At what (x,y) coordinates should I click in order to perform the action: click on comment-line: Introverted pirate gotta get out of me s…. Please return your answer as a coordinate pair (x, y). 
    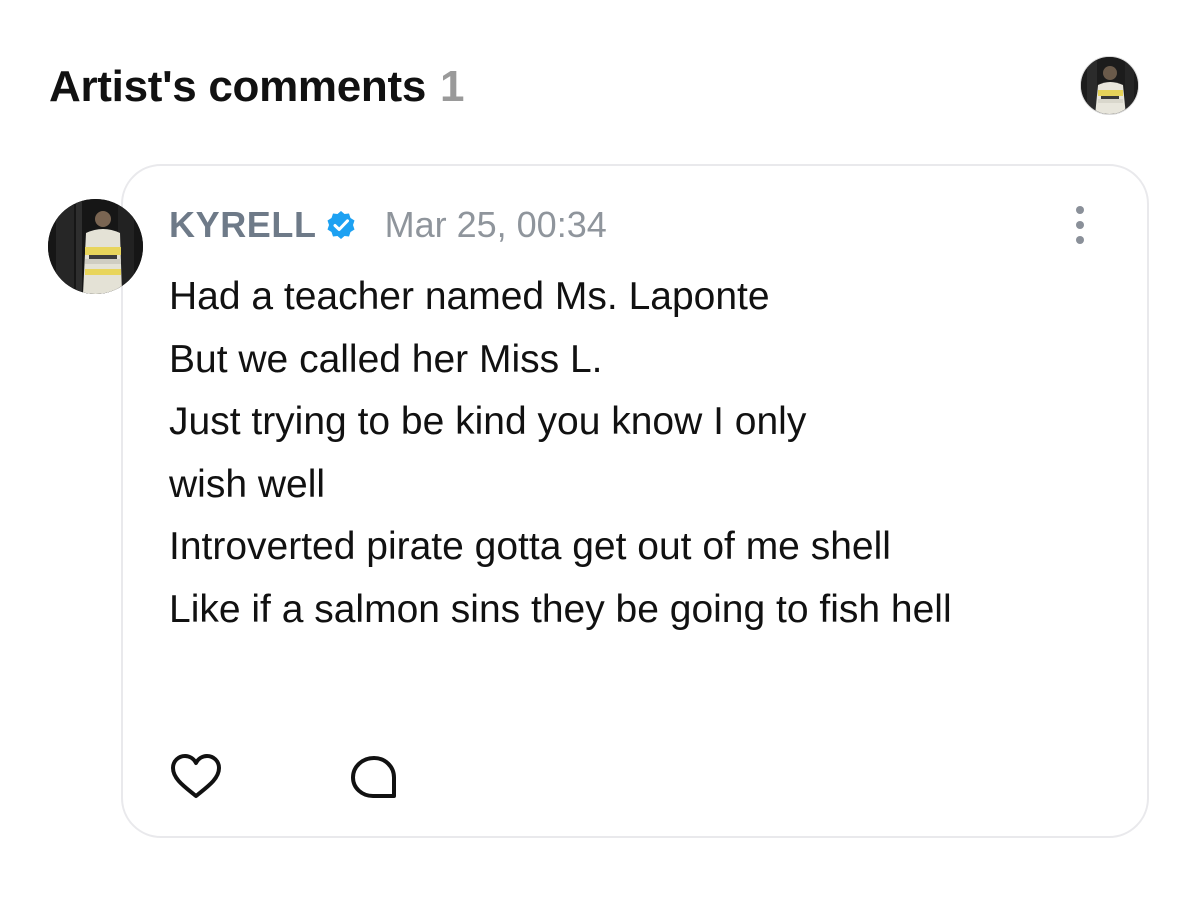
    Looking at the image, I should click on (530, 546).